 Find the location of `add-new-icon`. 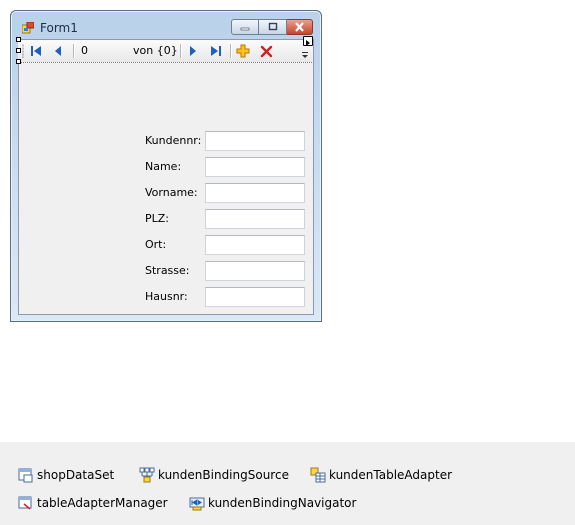

add-new-icon is located at coordinates (243, 51).